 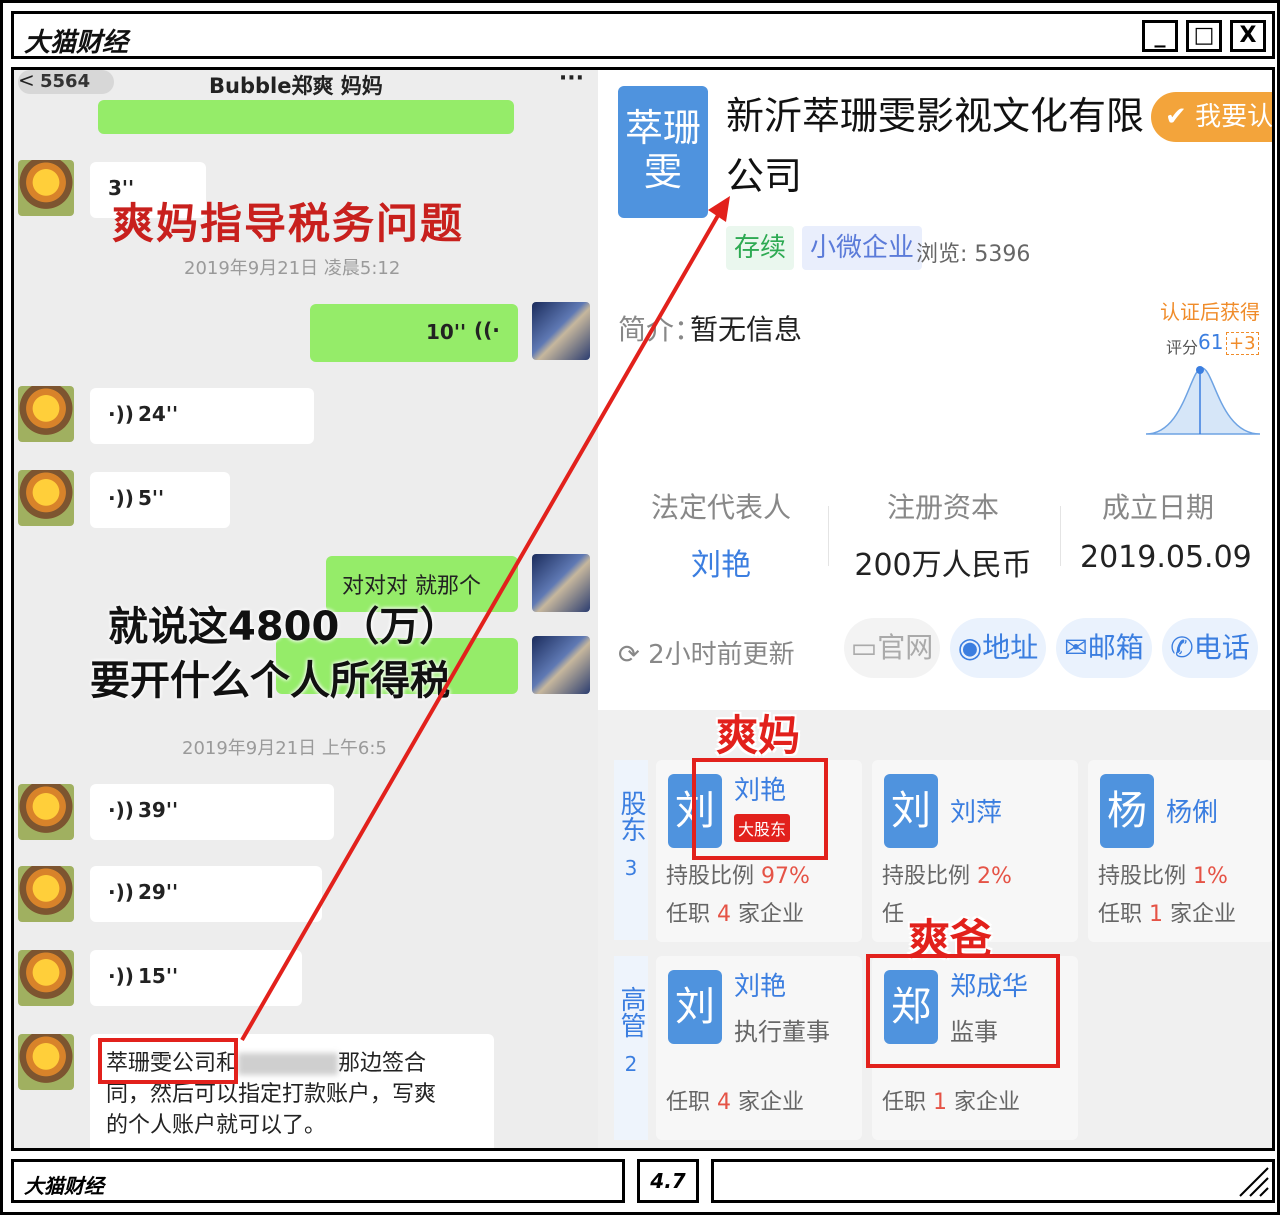 What do you see at coordinates (643, 35) in the screenshot?
I see `title-bar: 大猫财经 _ □ X` at bounding box center [643, 35].